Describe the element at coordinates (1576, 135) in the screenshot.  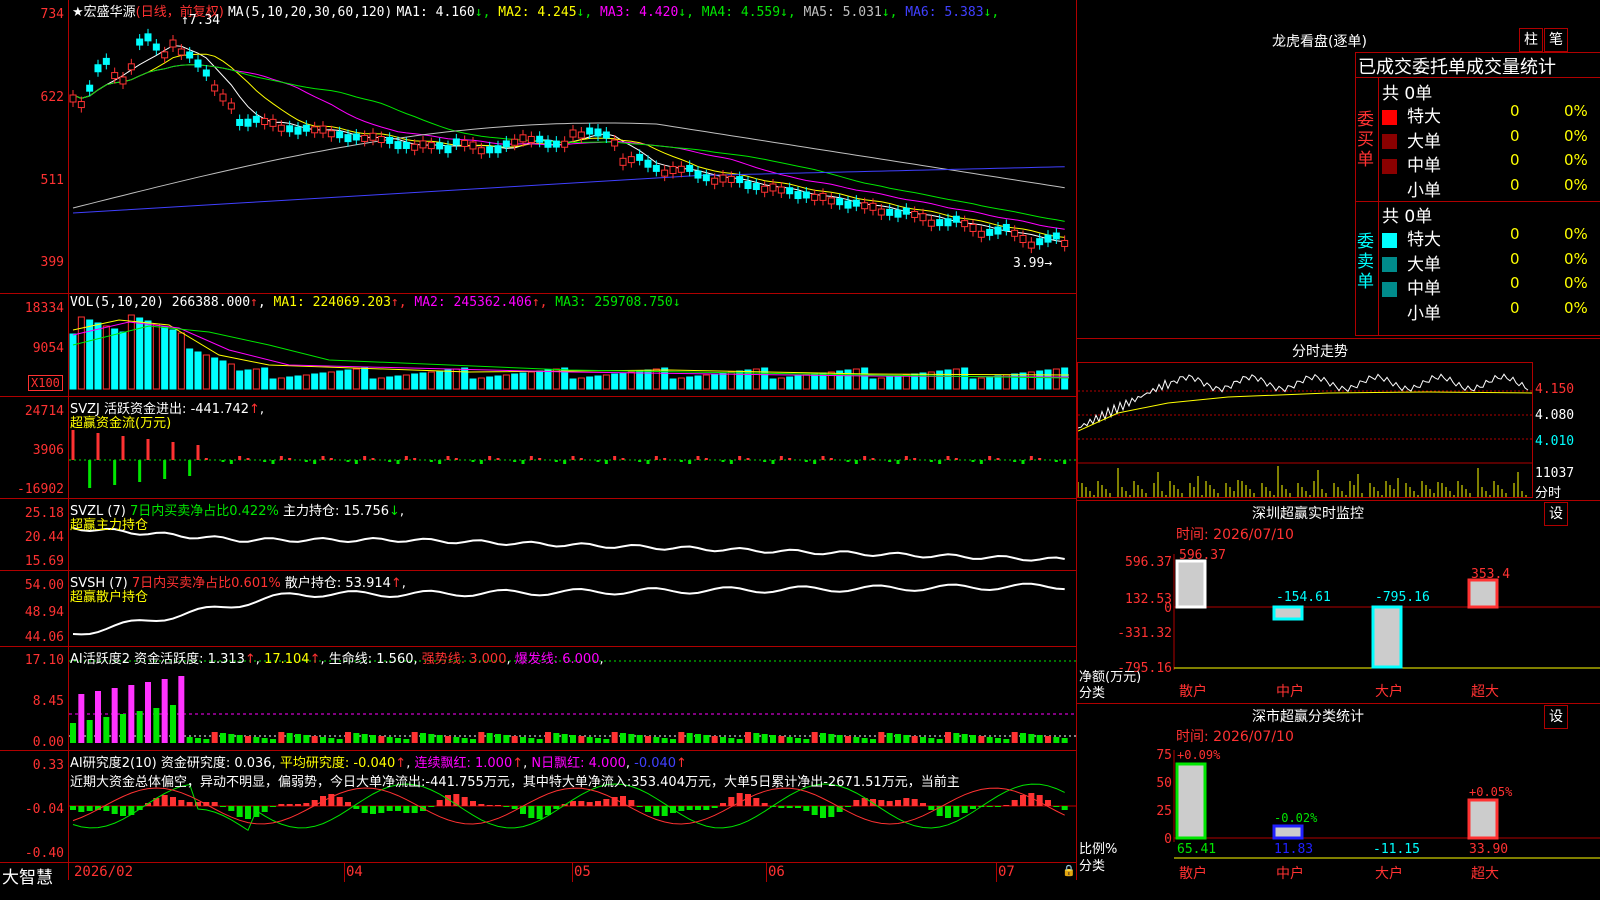
I see `order-row-pct: 0%` at that location.